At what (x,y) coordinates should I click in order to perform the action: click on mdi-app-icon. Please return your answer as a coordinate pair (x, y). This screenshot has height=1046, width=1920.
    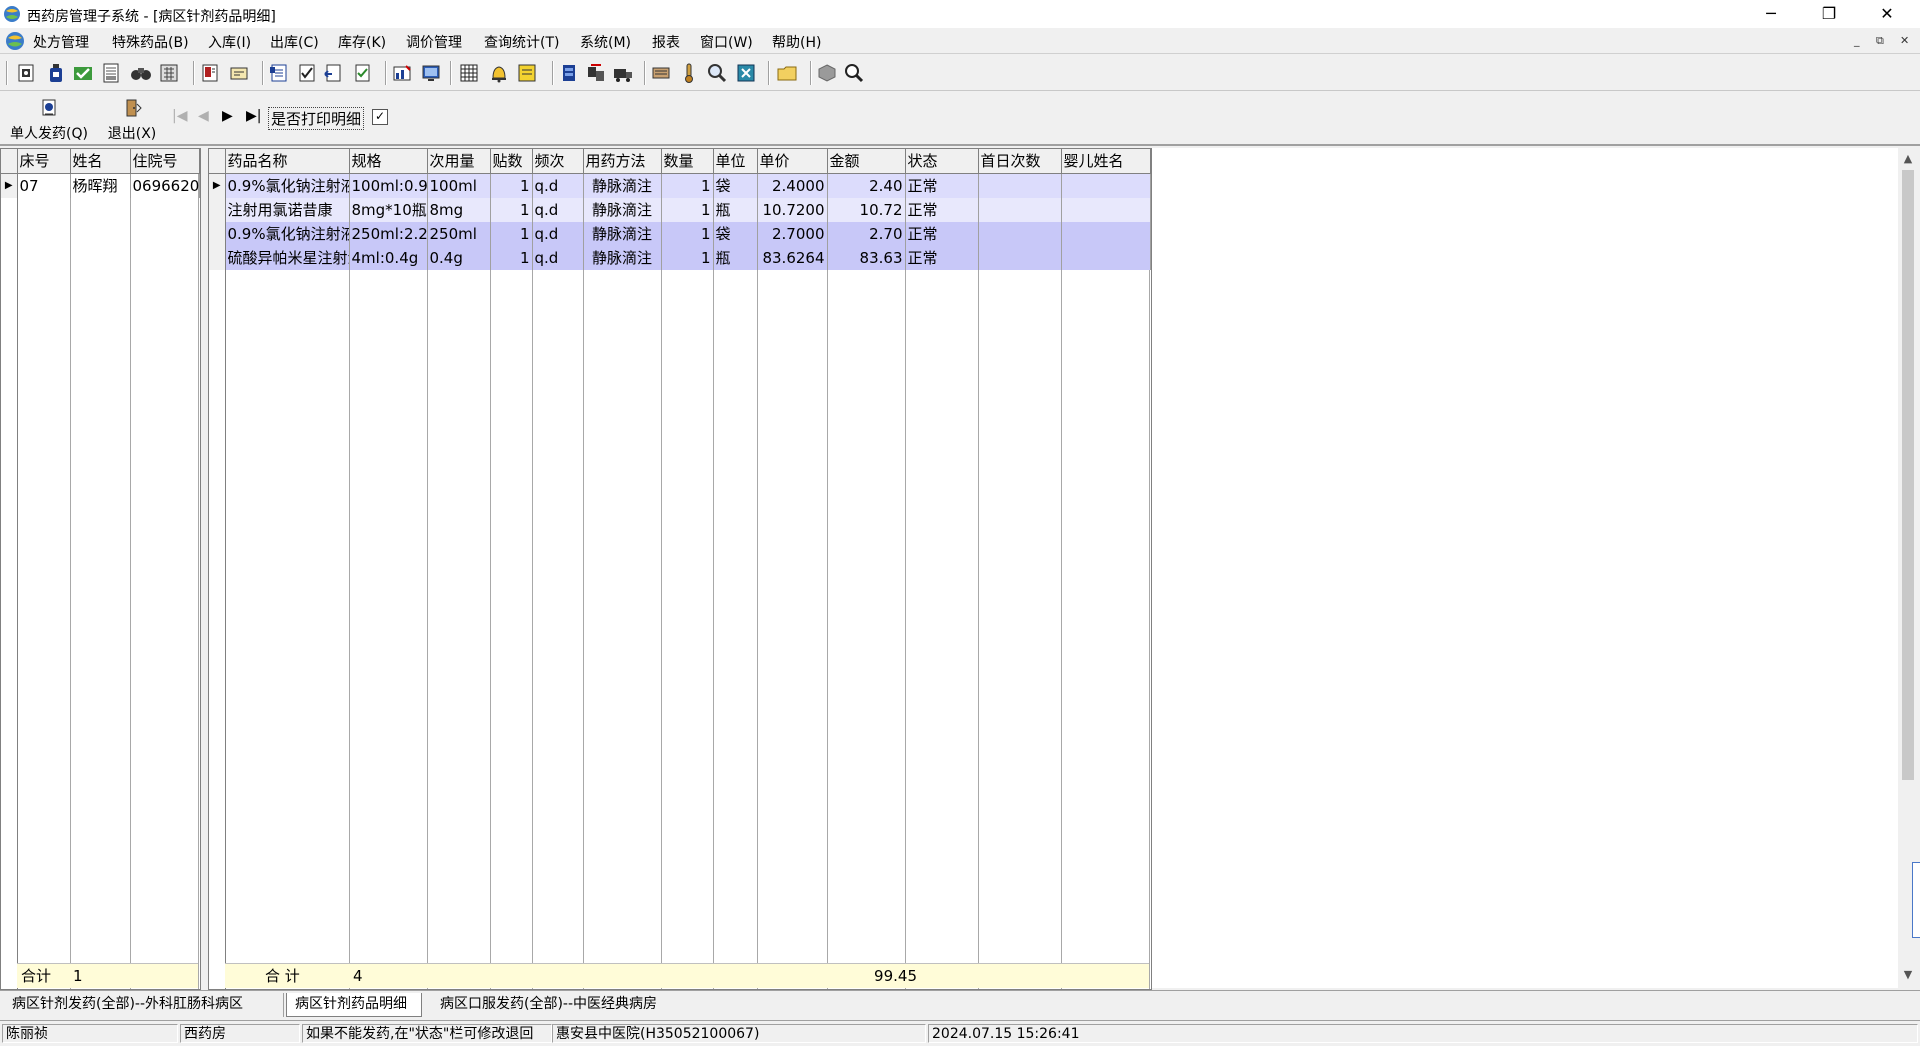
    Looking at the image, I should click on (15, 41).